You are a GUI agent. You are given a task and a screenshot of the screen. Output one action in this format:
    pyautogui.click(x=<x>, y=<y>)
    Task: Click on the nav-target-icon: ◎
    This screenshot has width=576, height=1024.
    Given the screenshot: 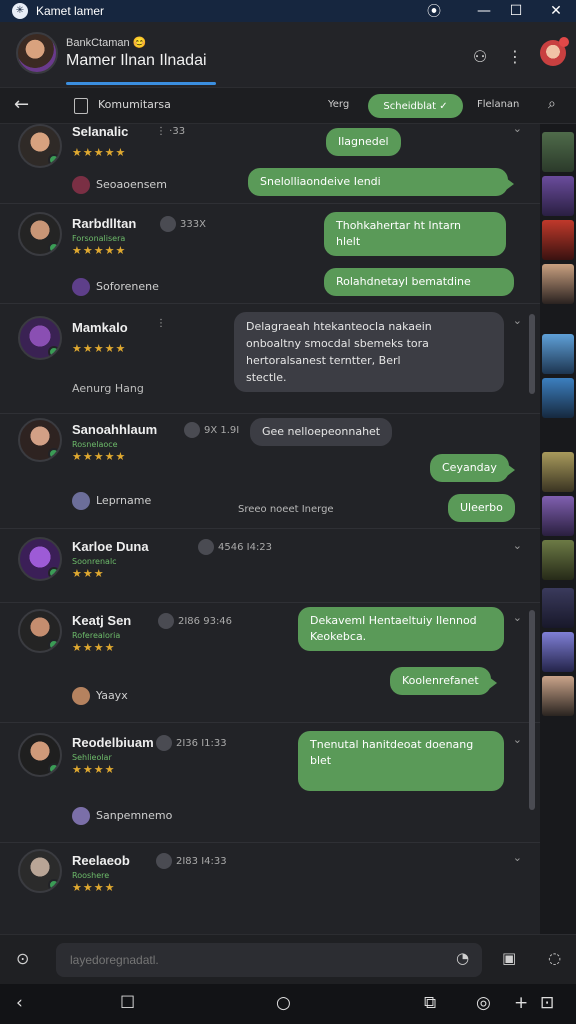 What is the action you would take?
    pyautogui.click(x=483, y=1003)
    